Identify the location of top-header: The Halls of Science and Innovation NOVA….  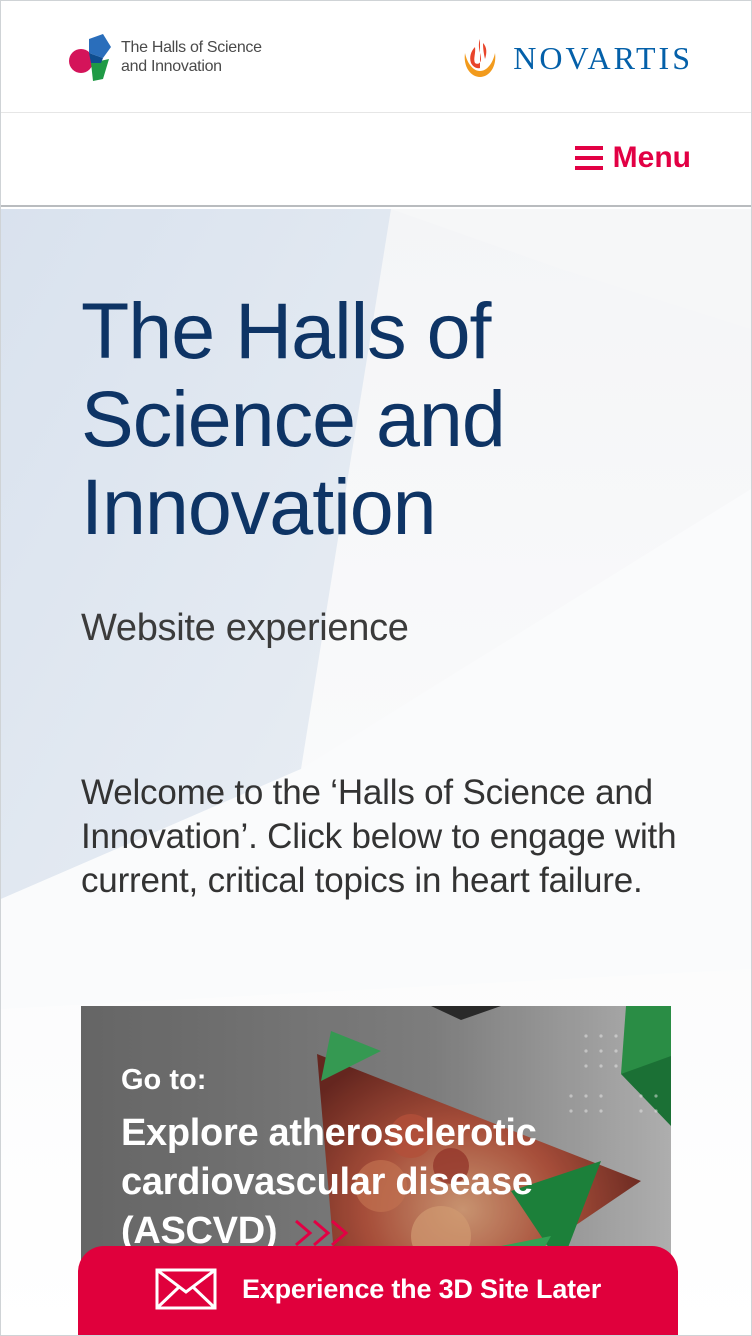
(376, 57).